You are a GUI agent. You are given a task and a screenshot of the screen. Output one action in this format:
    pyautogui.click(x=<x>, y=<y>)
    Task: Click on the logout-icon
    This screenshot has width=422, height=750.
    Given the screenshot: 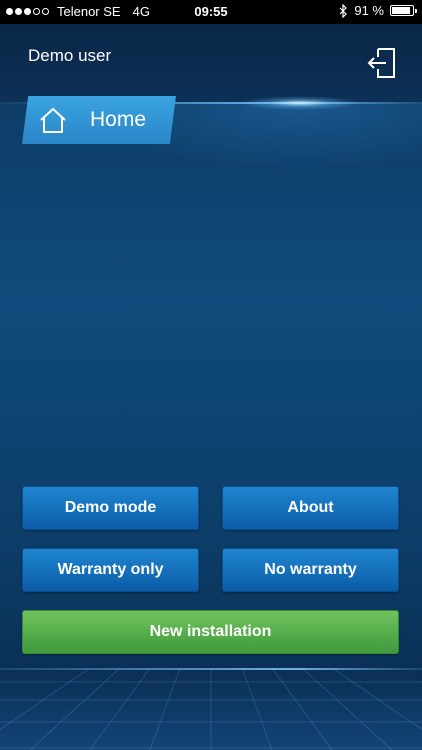 What is the action you would take?
    pyautogui.click(x=381, y=63)
    